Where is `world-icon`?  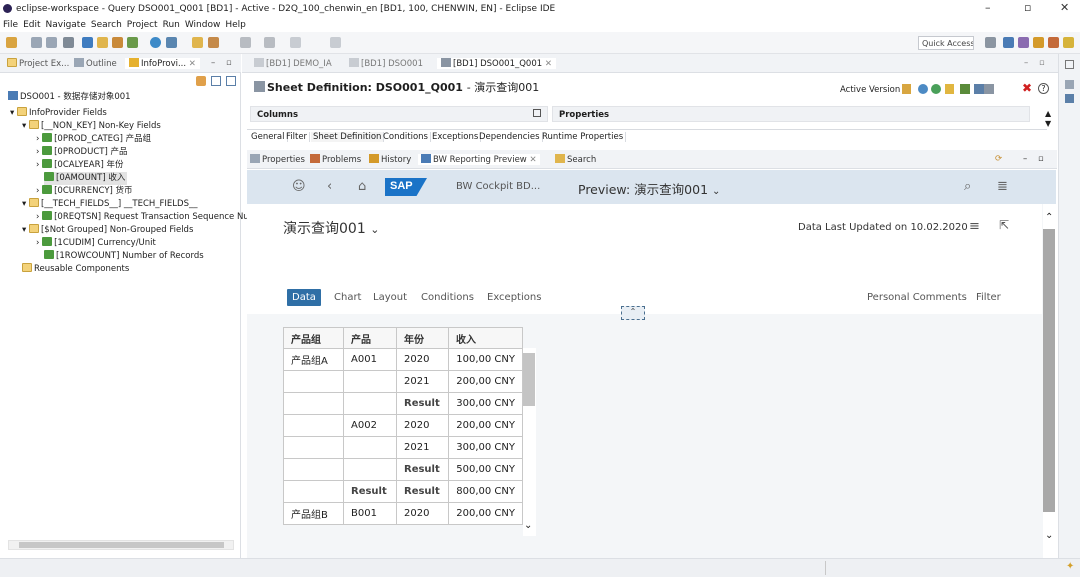 world-icon is located at coordinates (936, 89).